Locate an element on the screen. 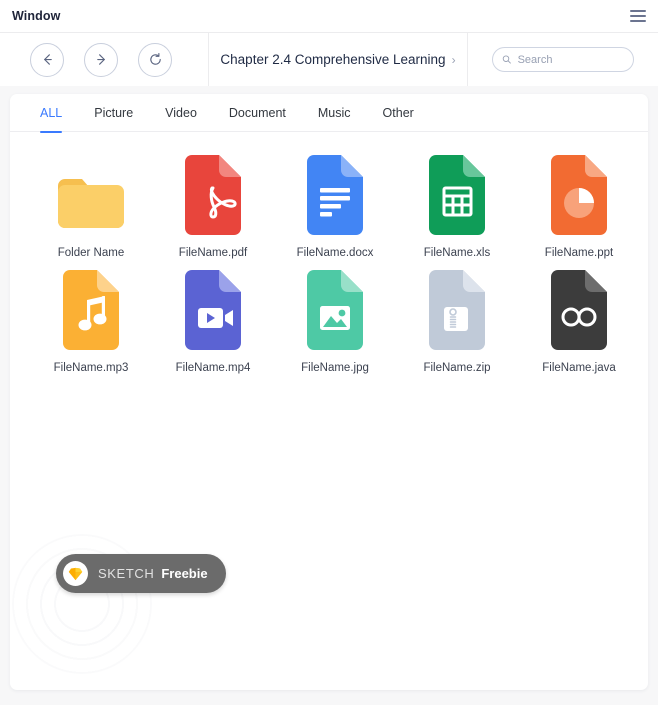  mp3-file-icon is located at coordinates (91, 310).